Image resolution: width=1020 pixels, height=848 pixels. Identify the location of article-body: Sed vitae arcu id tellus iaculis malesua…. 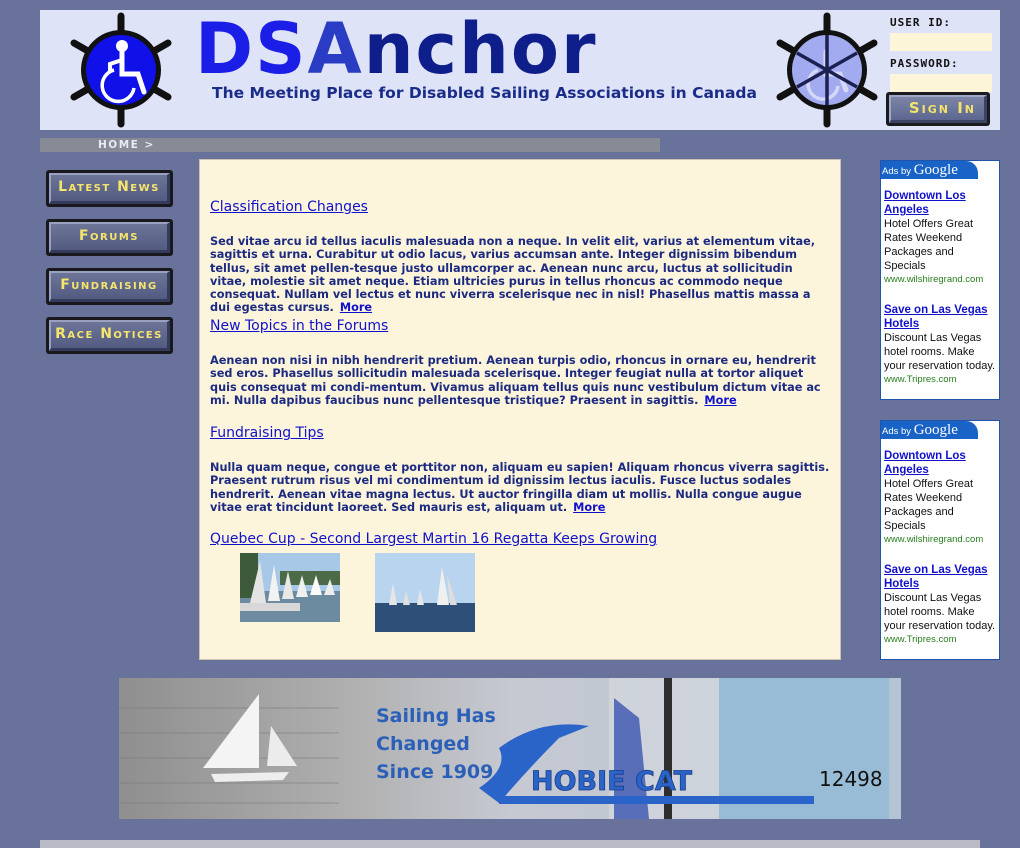
(521, 275).